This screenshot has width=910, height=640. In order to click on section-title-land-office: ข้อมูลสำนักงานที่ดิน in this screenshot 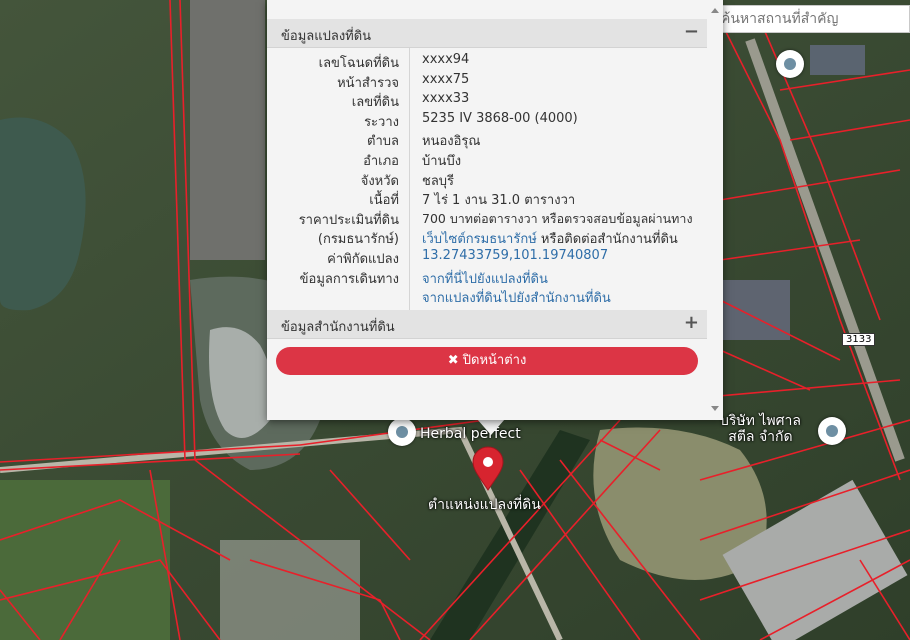, I will do `click(338, 327)`.